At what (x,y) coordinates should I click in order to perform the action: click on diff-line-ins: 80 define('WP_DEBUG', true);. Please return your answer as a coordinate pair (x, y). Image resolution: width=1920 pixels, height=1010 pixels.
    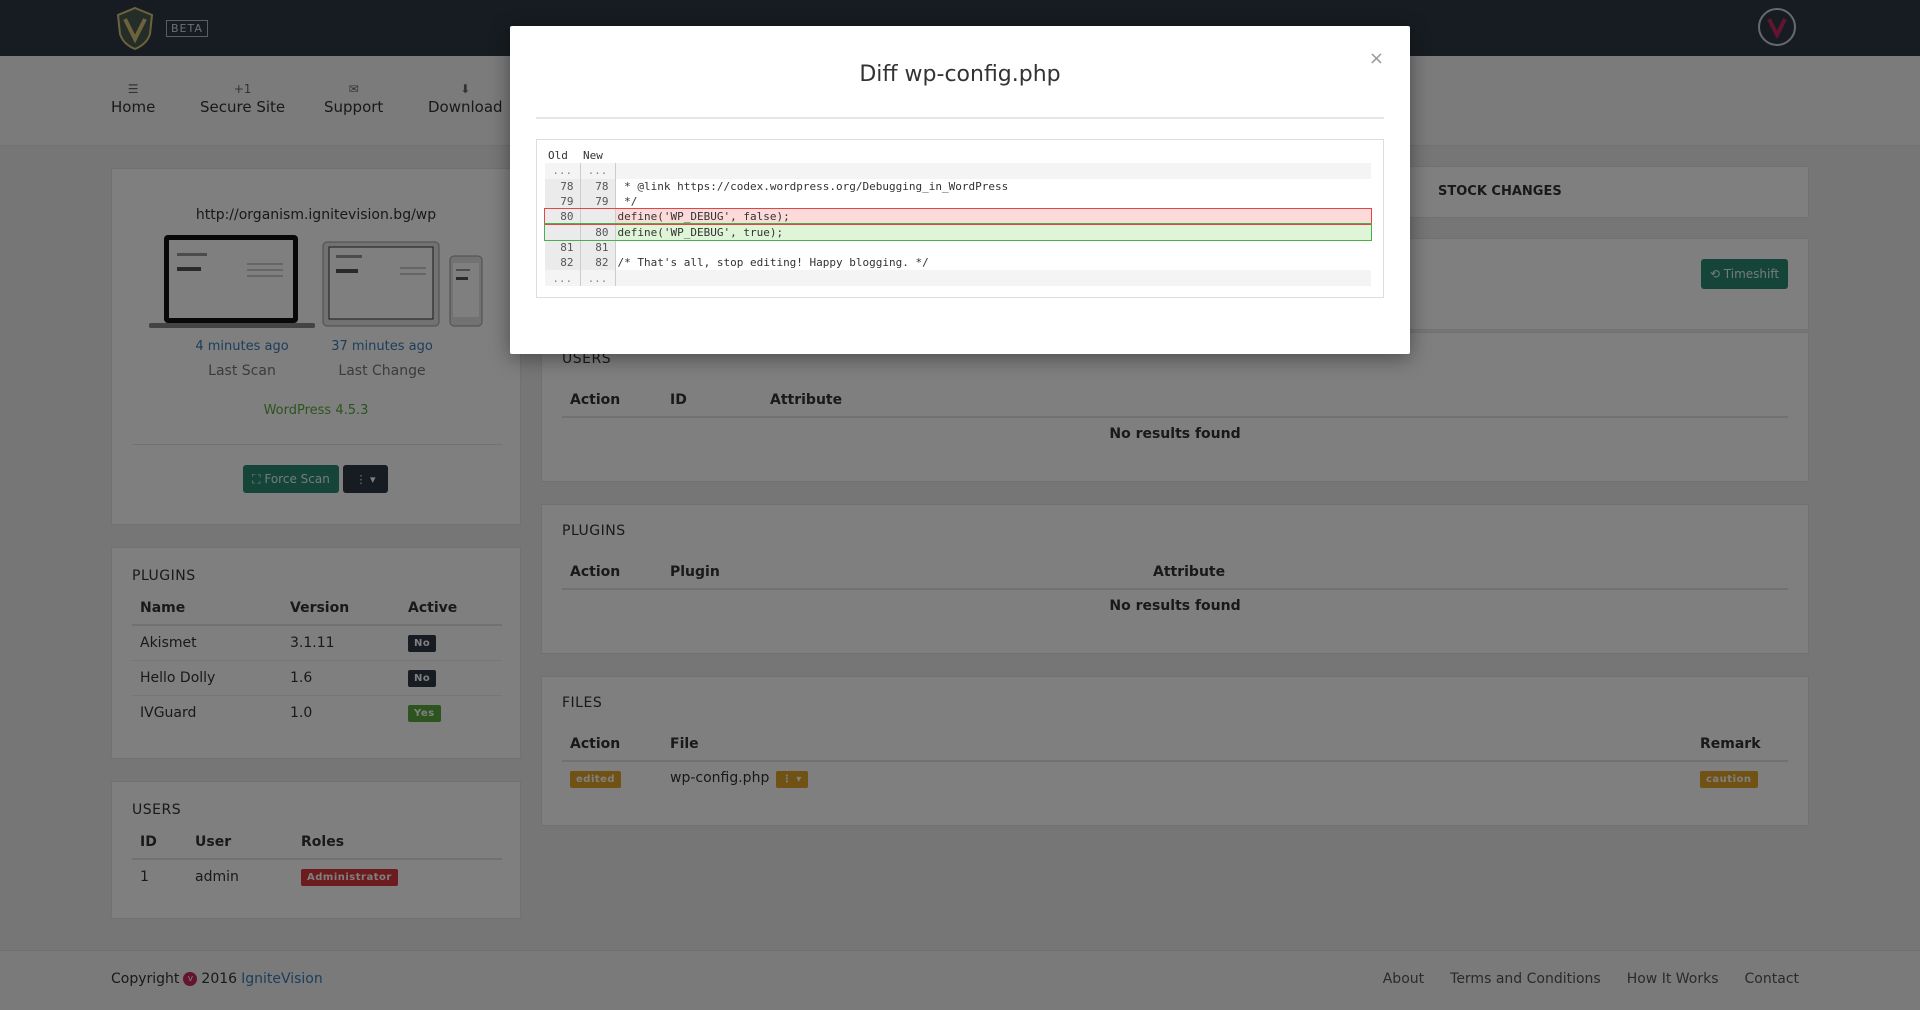
    Looking at the image, I should click on (958, 232).